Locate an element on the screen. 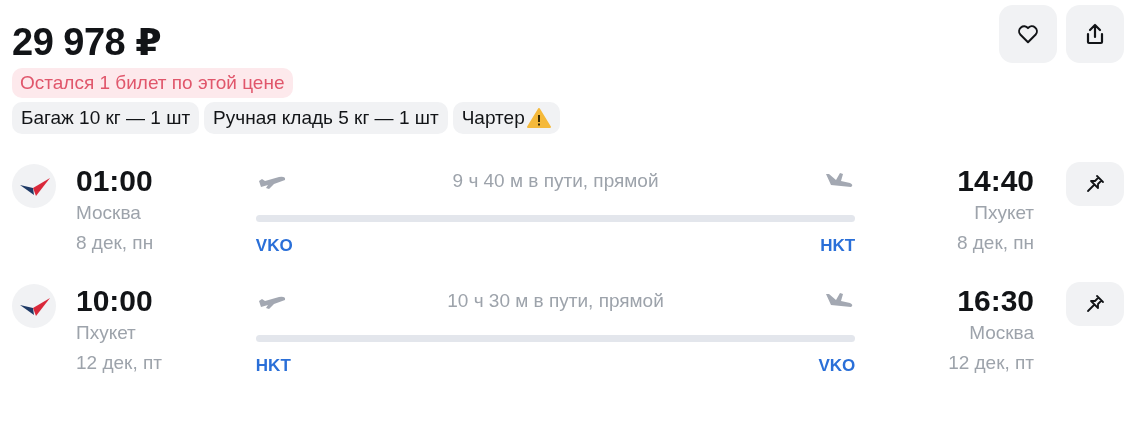  departure-time: 10:00 is located at coordinates (115, 301).